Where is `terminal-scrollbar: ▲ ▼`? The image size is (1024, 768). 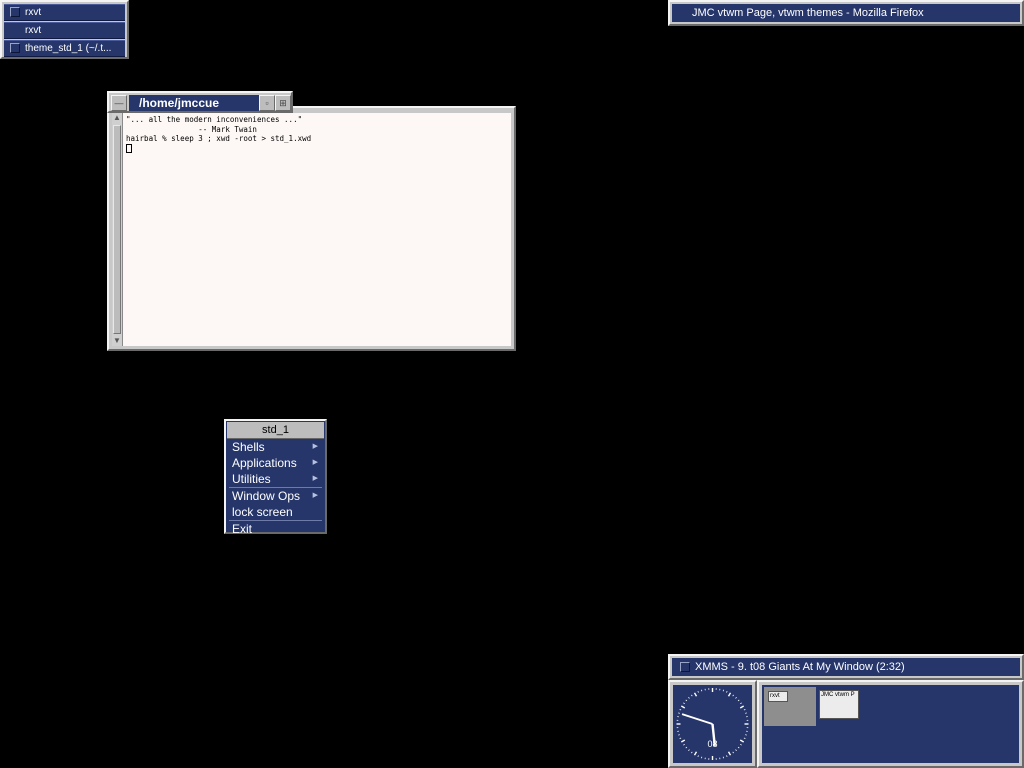 terminal-scrollbar: ▲ ▼ is located at coordinates (117, 229).